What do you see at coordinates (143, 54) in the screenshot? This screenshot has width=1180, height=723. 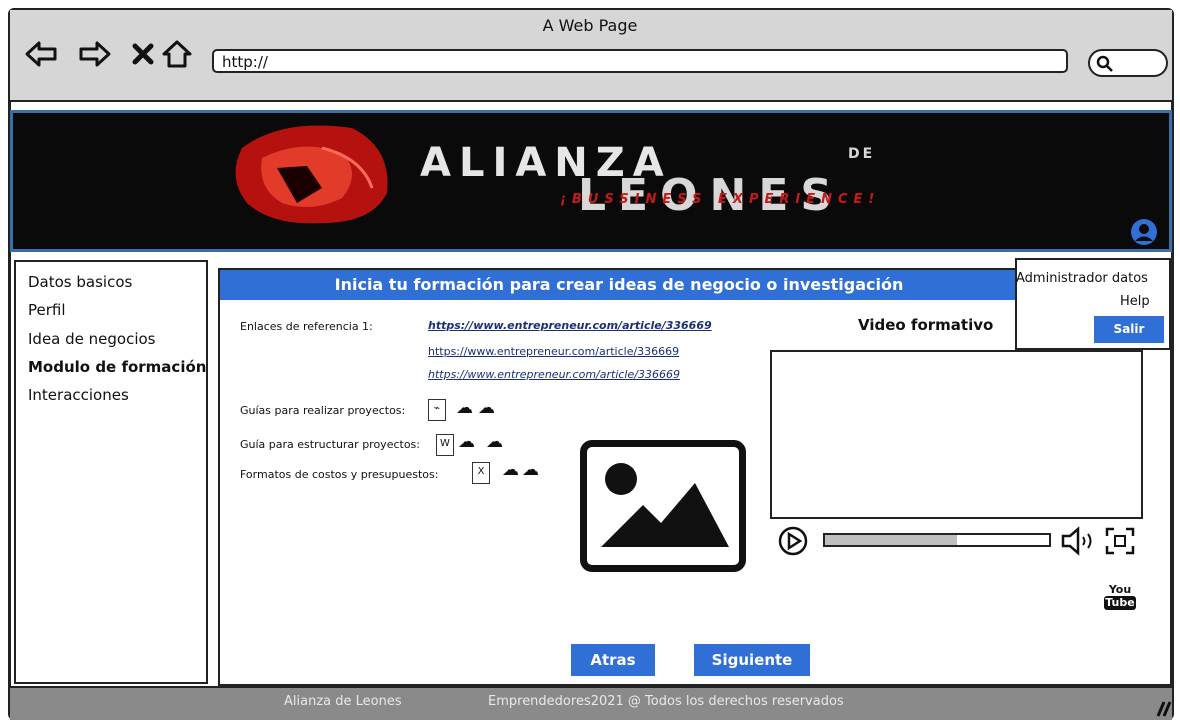 I see `close-icon` at bounding box center [143, 54].